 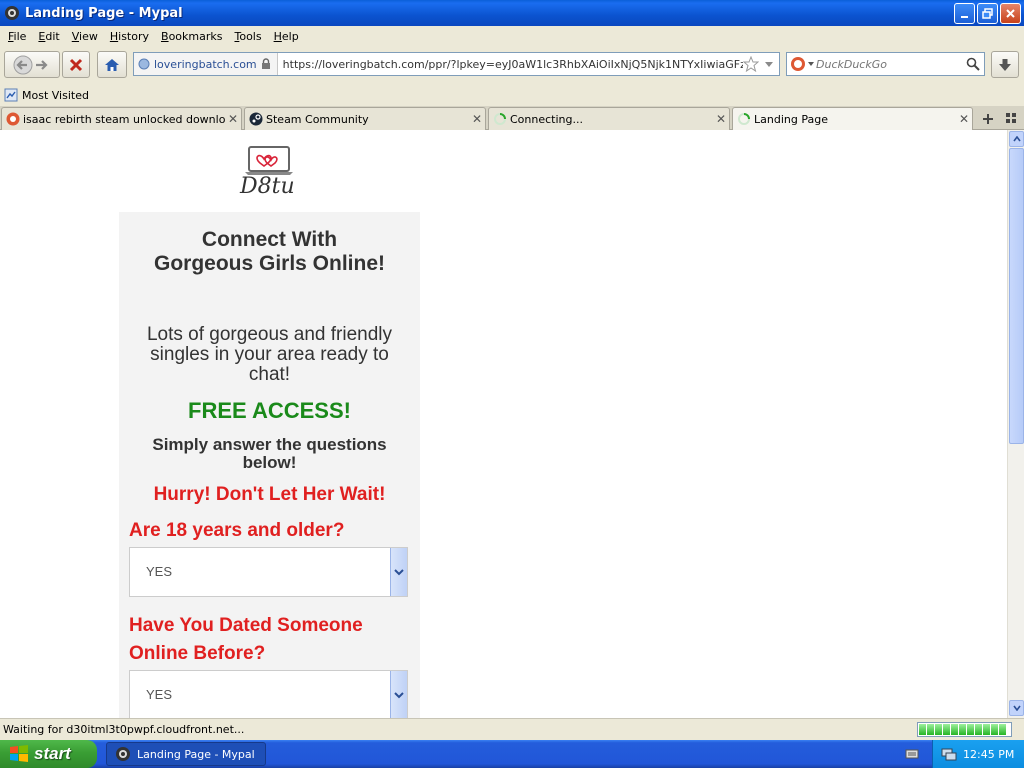 I want to click on menu-help: Help, so click(x=286, y=36).